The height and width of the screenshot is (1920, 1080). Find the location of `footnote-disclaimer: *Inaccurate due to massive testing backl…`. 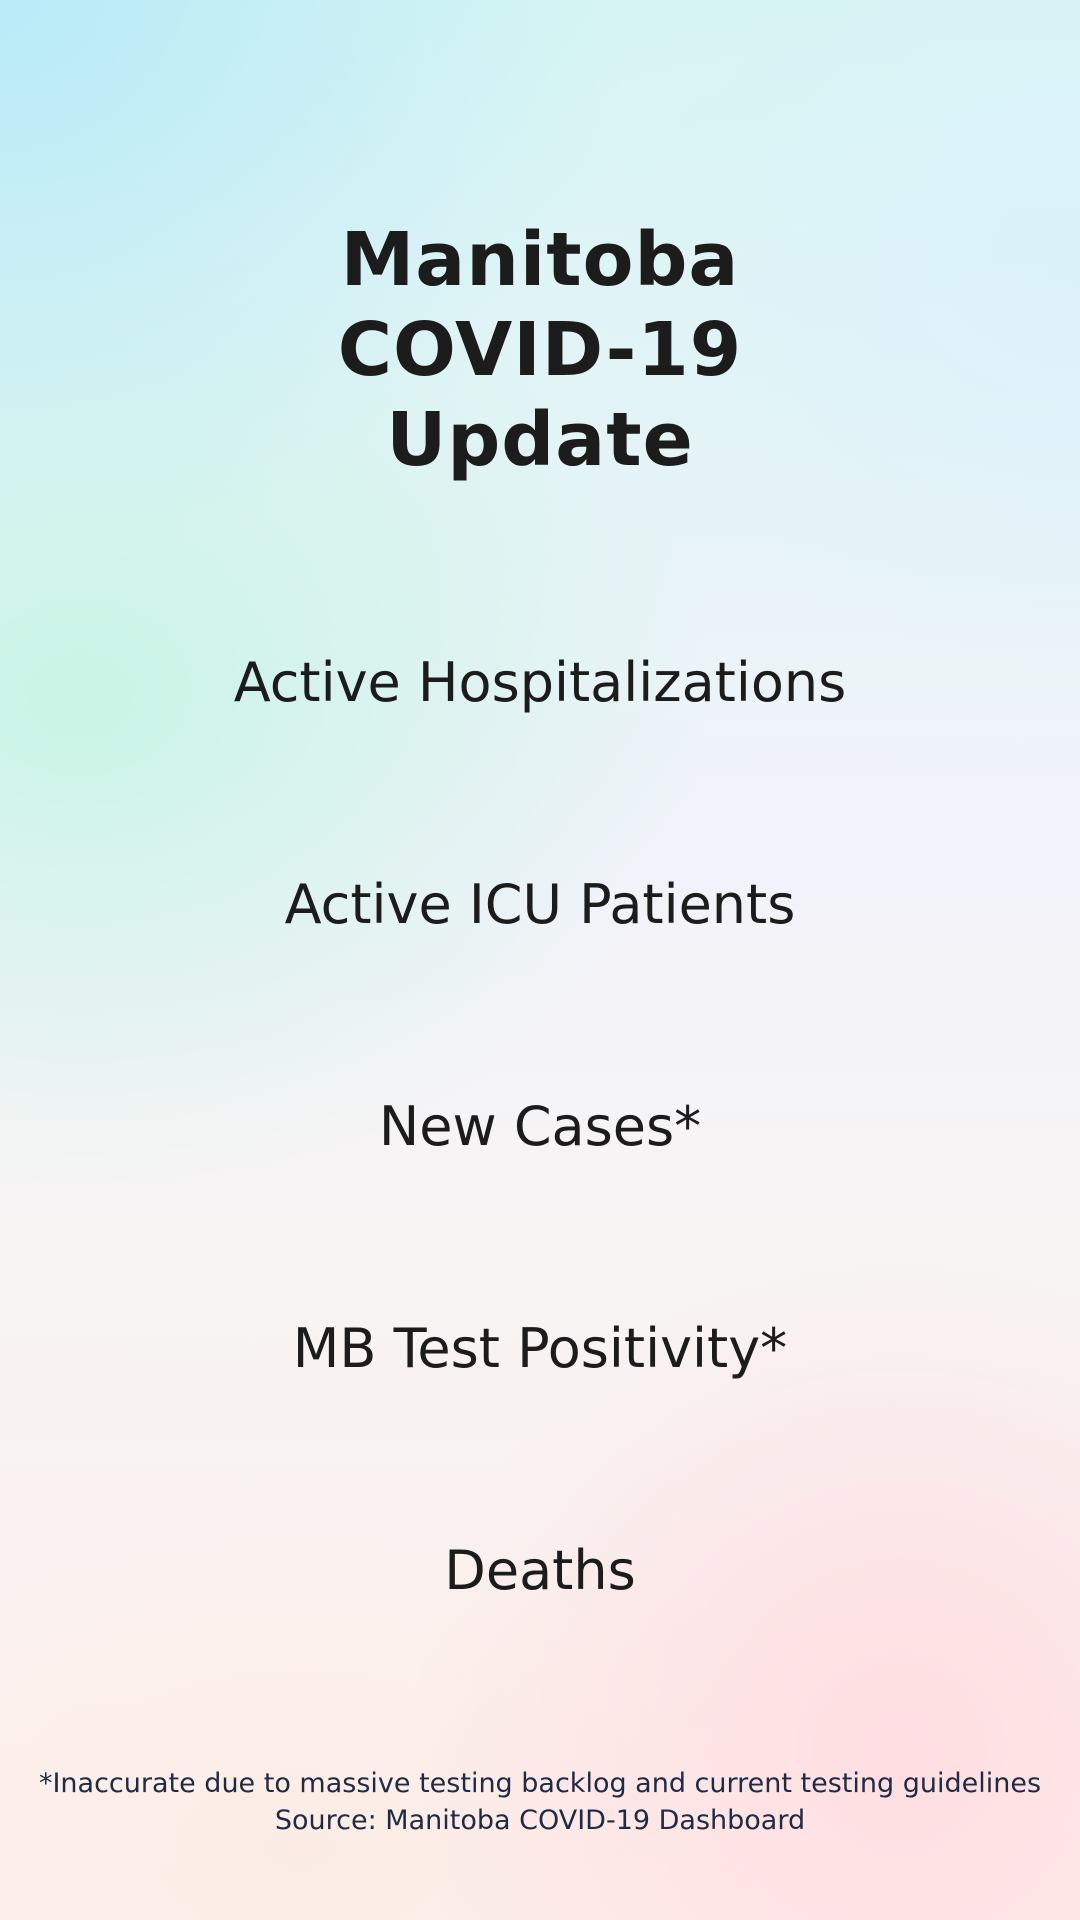

footnote-disclaimer: *Inaccurate due to massive testing backl… is located at coordinates (540, 1783).